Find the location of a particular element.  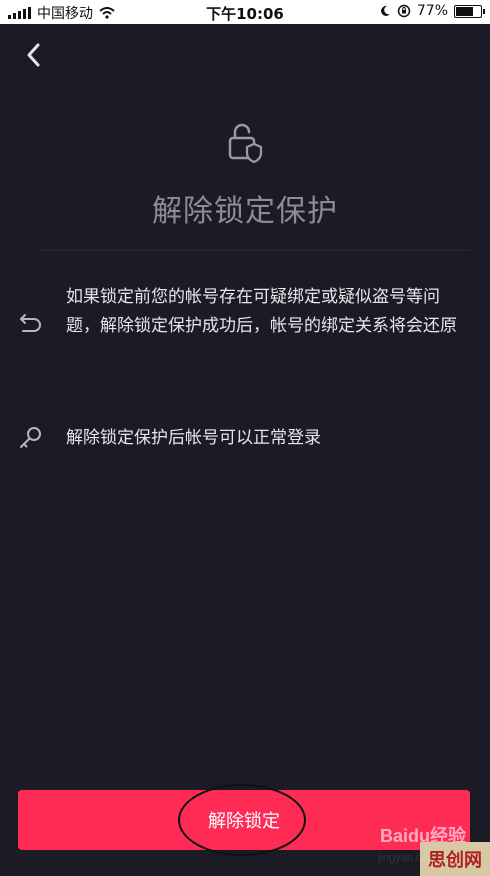

divider is located at coordinates (255, 250).